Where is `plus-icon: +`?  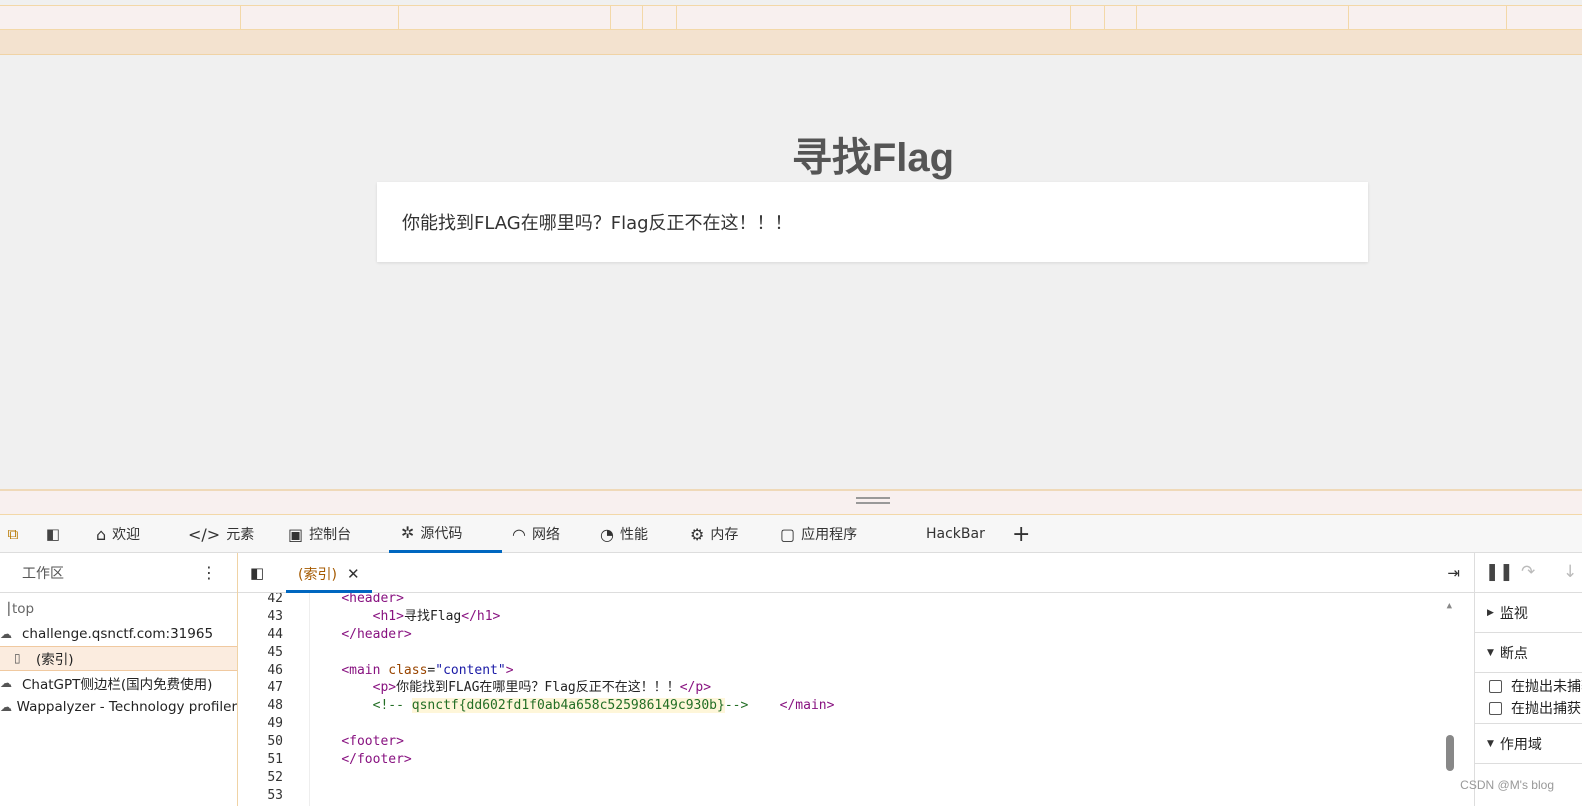 plus-icon: + is located at coordinates (1021, 534).